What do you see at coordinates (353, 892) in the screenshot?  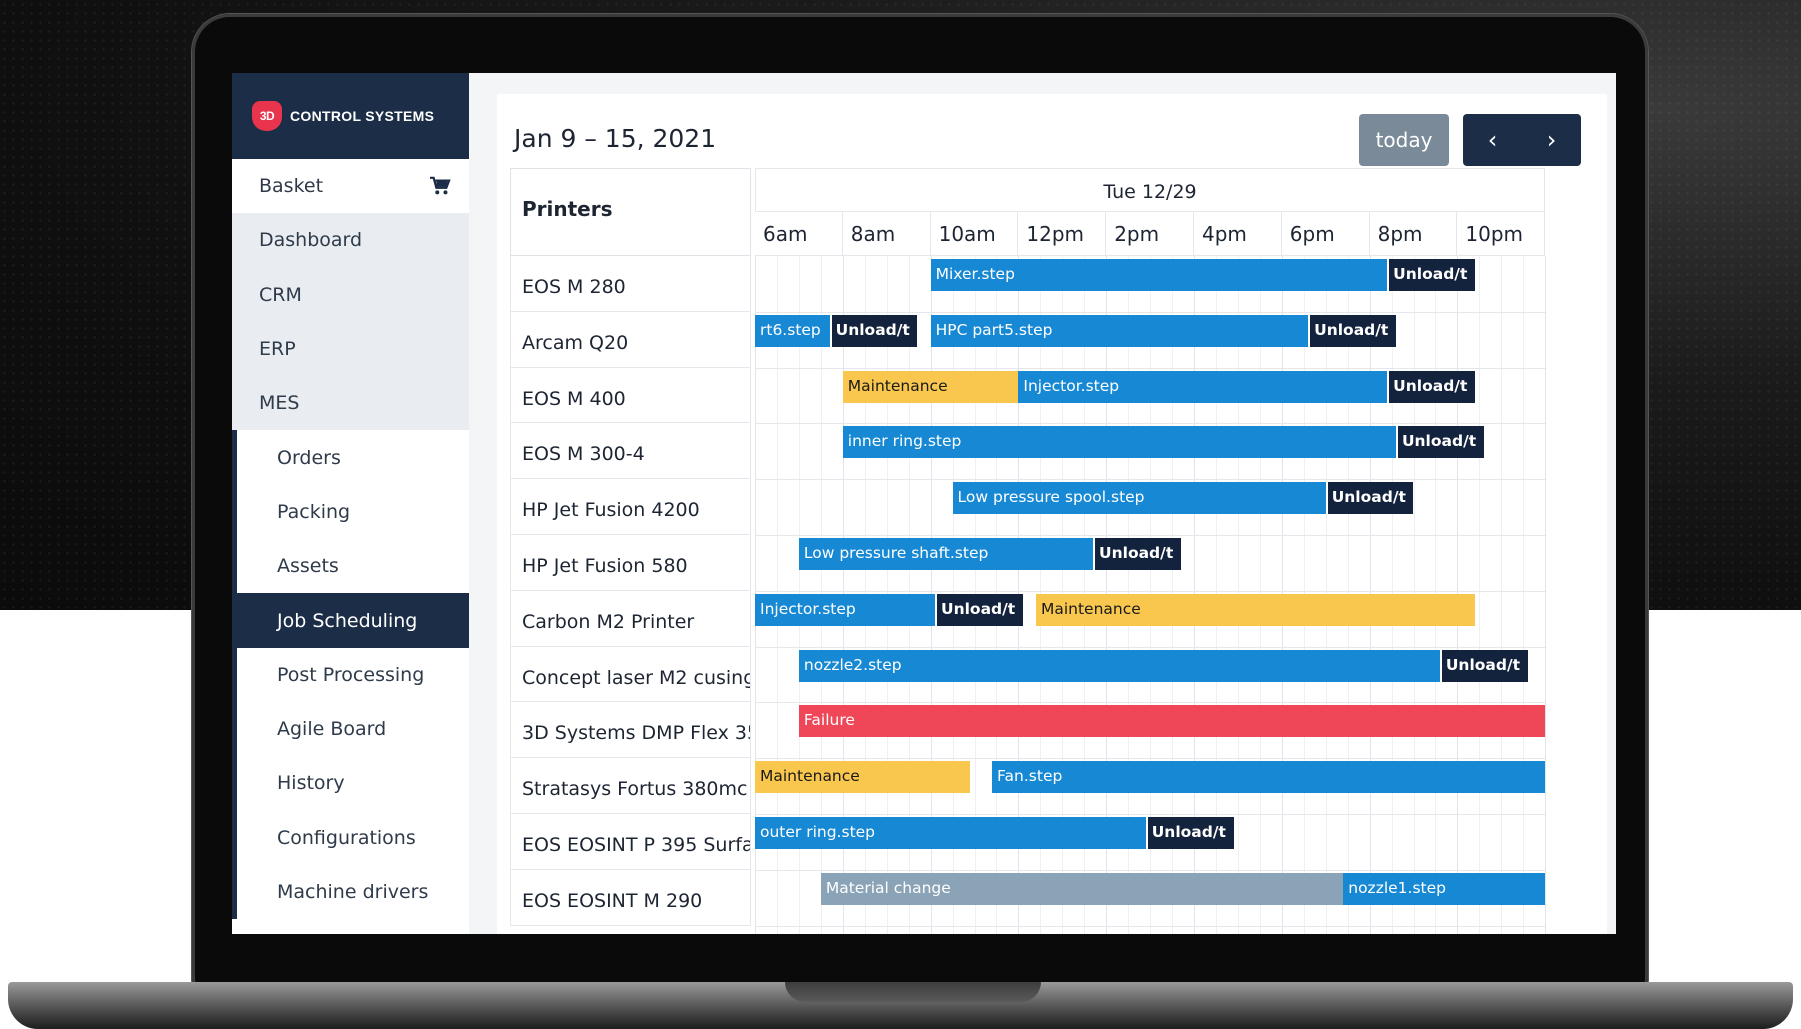 I see `sidebar-item-label: Machine drivers` at bounding box center [353, 892].